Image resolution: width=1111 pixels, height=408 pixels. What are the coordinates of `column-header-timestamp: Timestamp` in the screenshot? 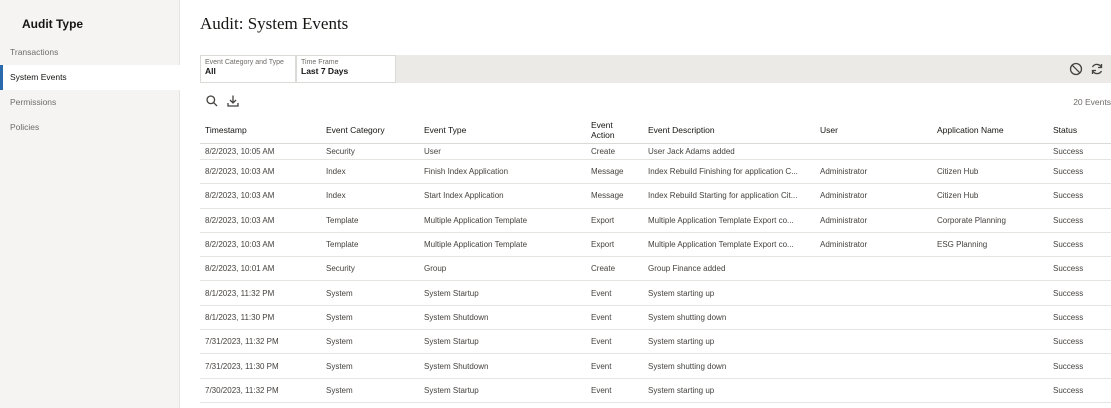 It's located at (263, 130).